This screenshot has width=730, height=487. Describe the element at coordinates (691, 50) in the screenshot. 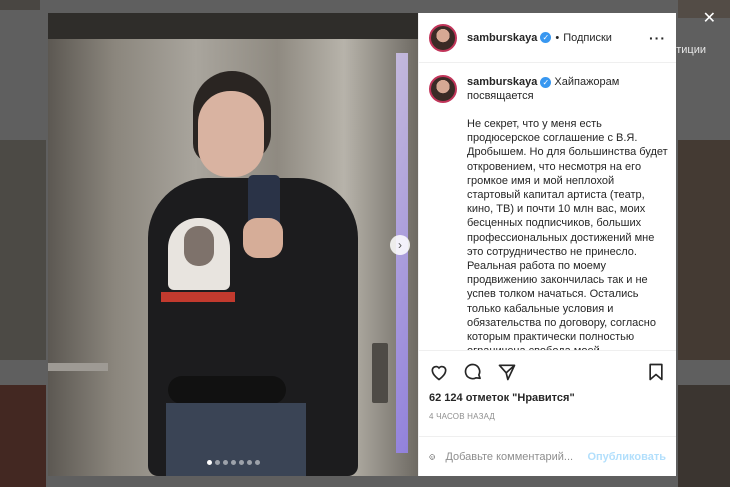

I see `feed-partial-caption: тиции` at that location.